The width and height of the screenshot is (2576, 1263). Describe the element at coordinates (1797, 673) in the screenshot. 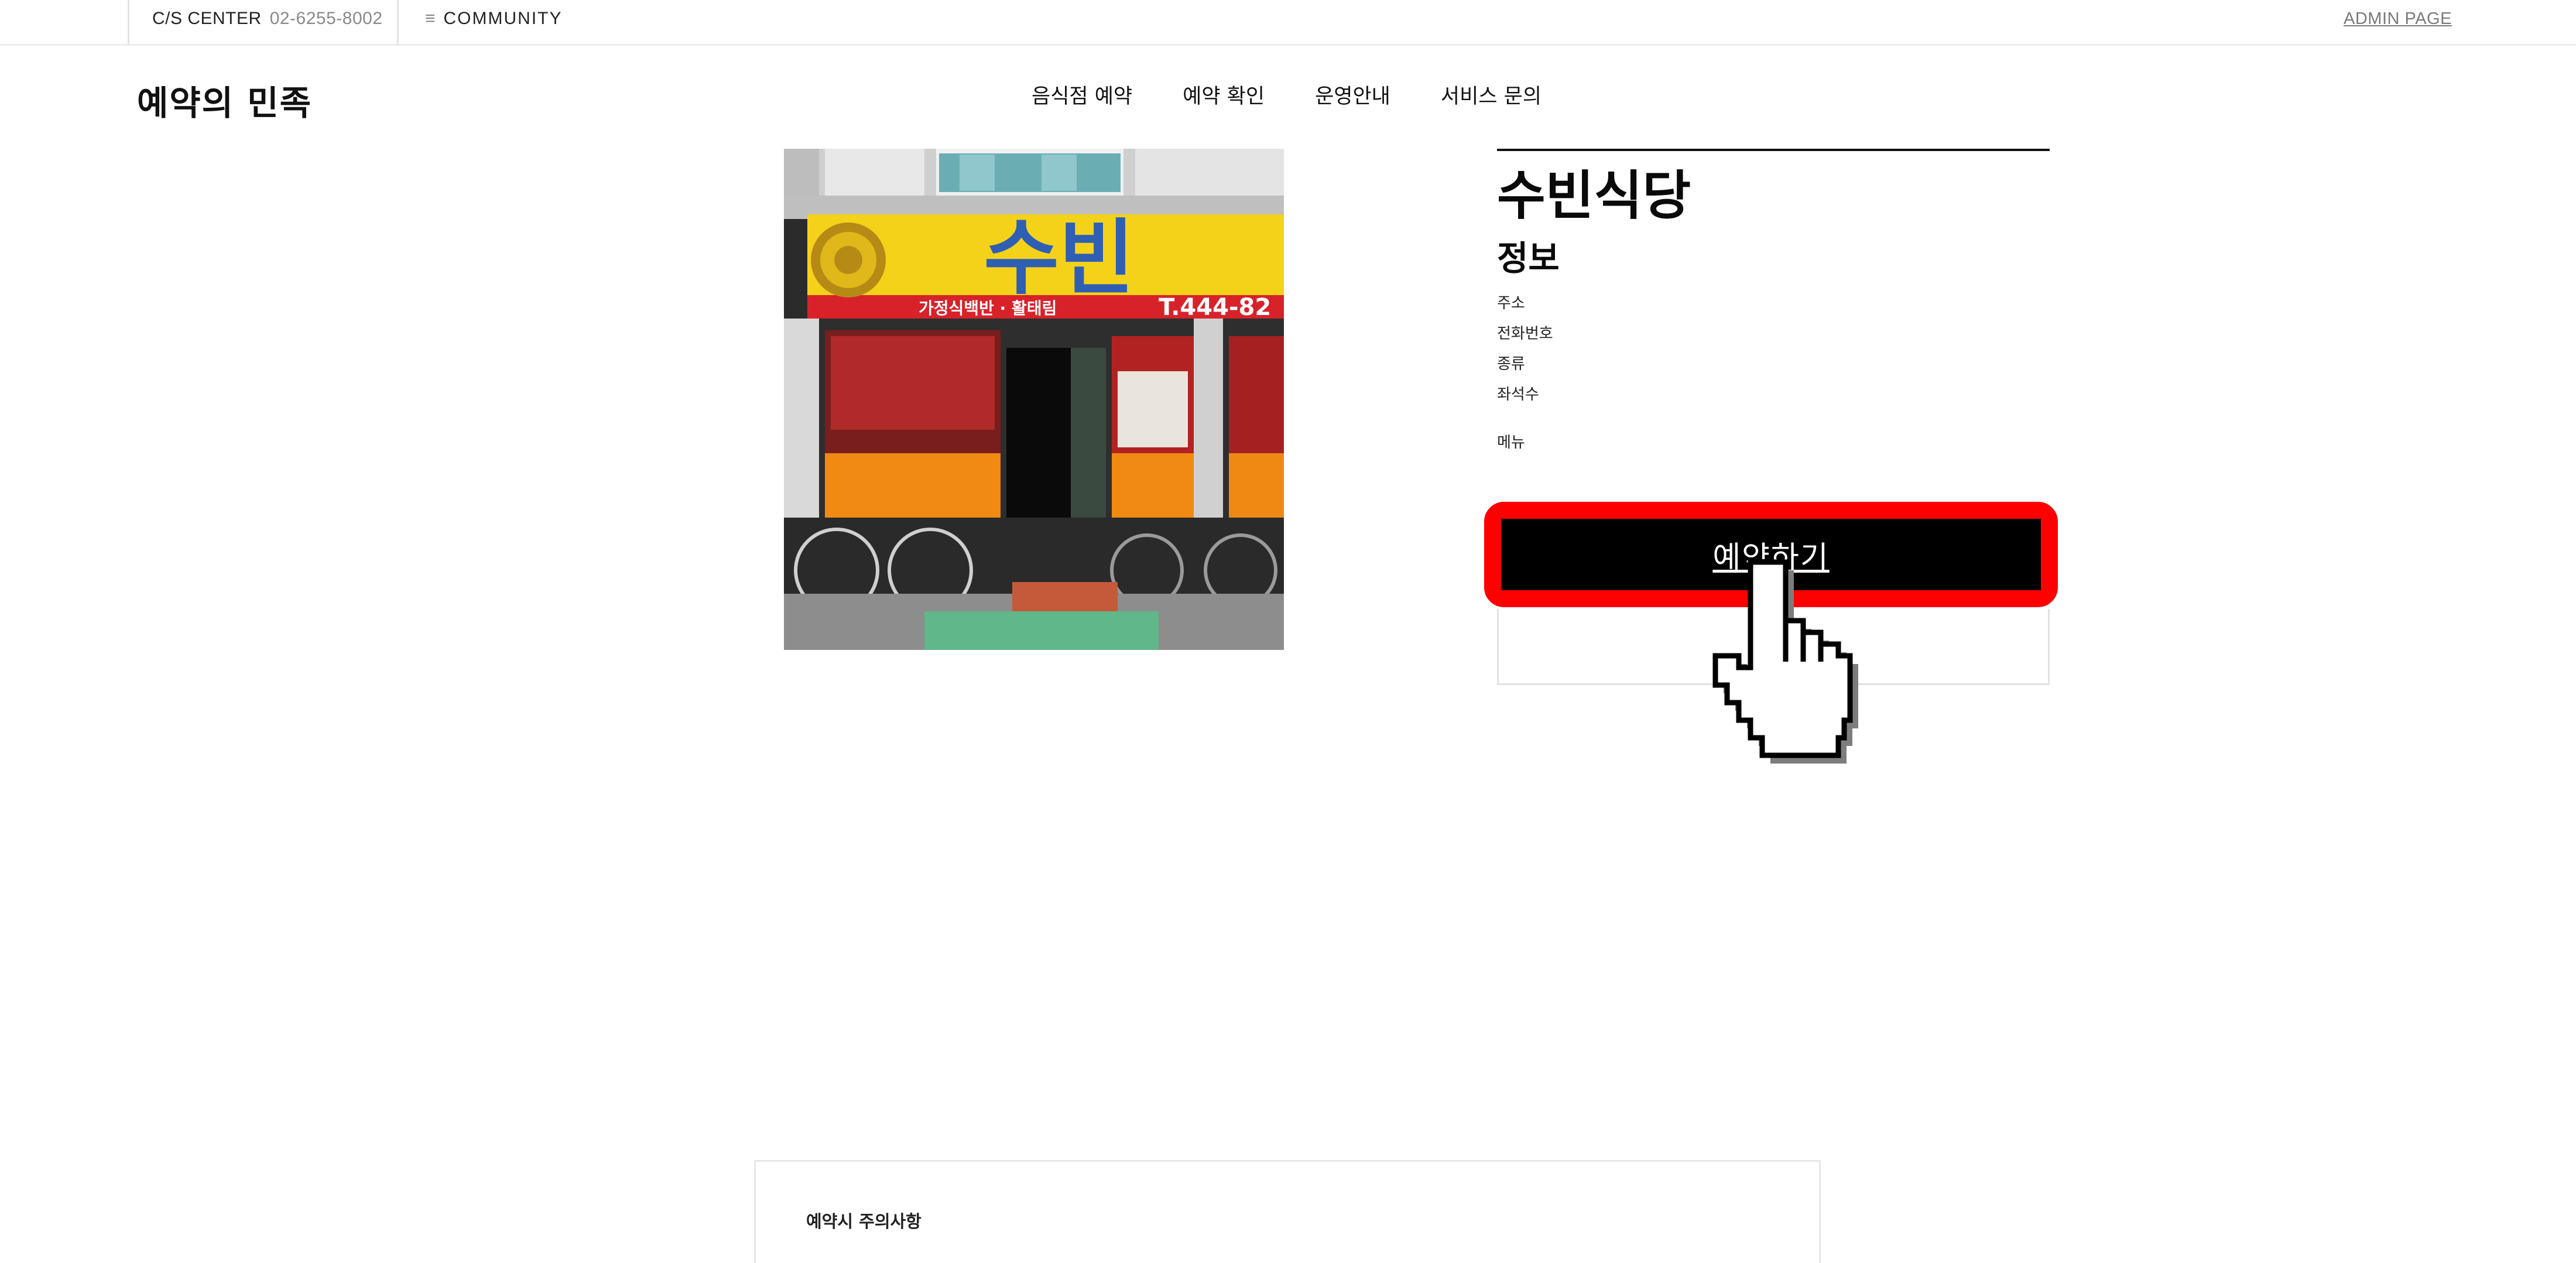

I see `hand-pointer-icon` at that location.